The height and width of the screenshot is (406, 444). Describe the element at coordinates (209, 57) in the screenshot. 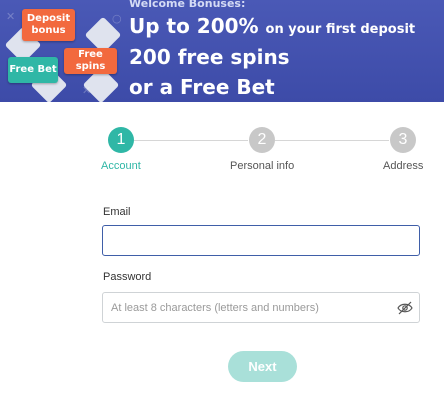

I see `headline-line-2: 200 free spins` at that location.